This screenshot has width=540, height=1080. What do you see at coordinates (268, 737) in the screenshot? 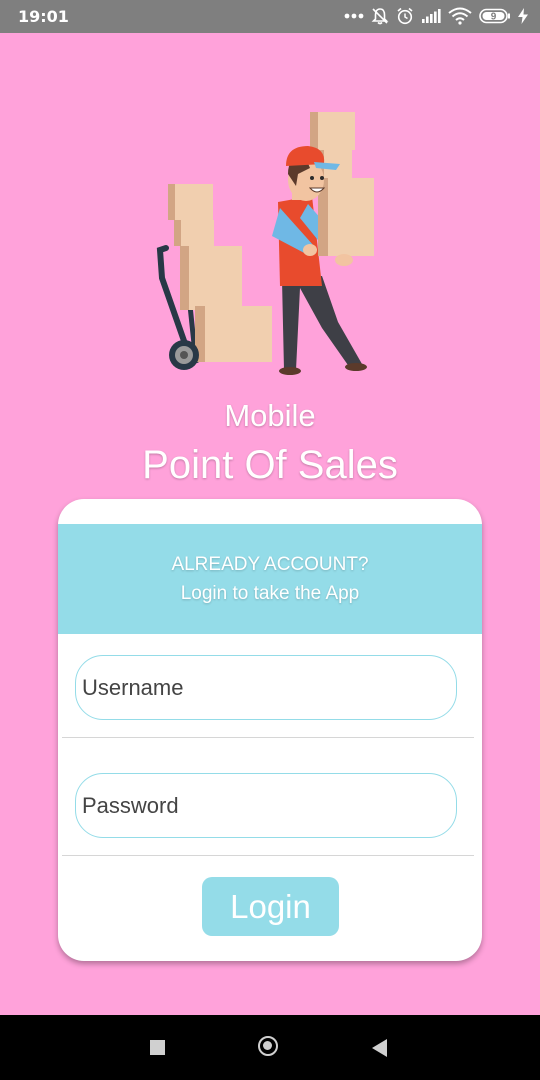
I see `username-divider` at bounding box center [268, 737].